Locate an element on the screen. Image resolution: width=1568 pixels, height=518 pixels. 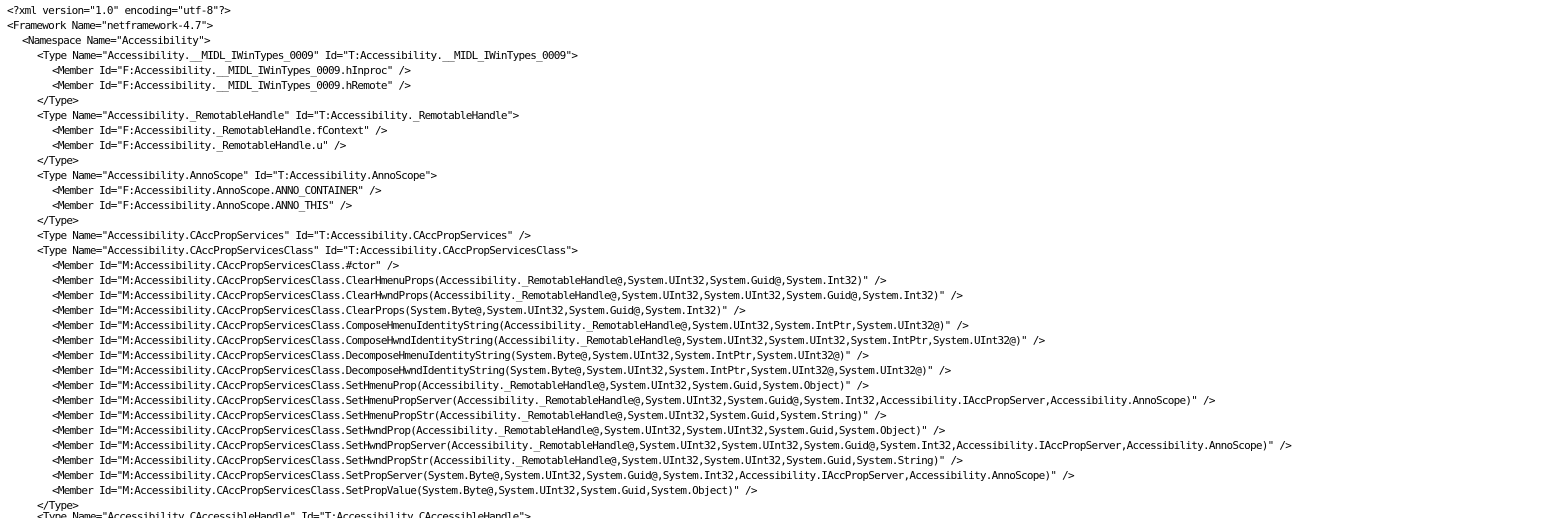
xml-line: <?xml version="1.0" encoding="utf-8"?> is located at coordinates (119, 10).